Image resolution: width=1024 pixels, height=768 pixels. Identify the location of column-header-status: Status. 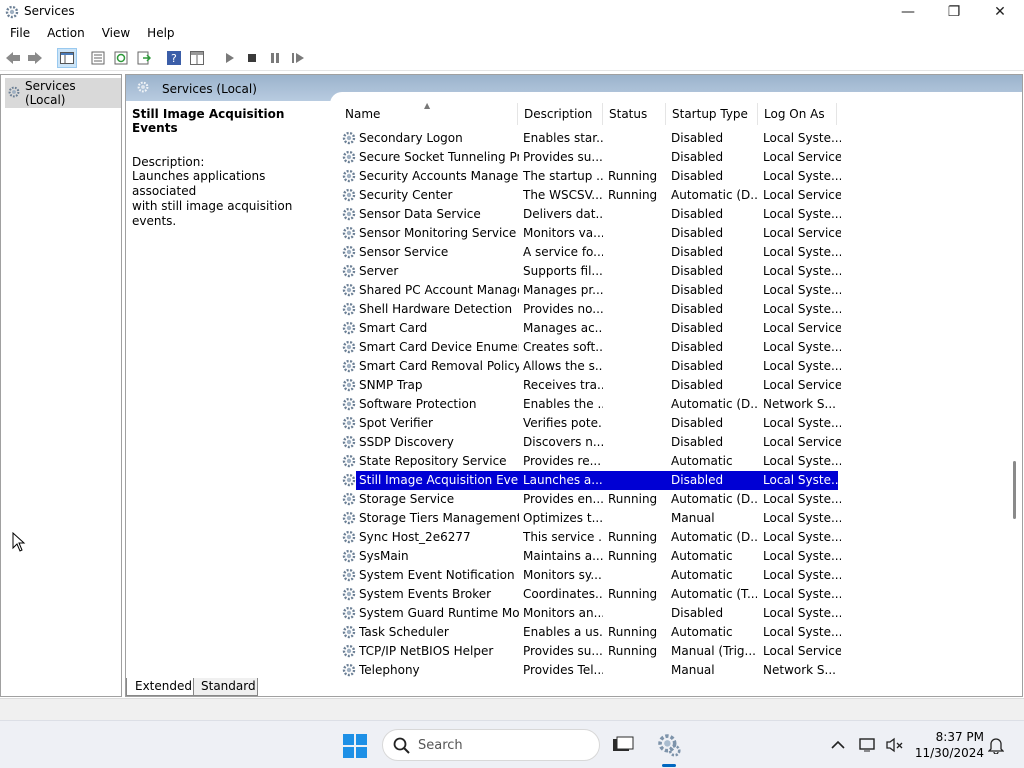
(628, 114).